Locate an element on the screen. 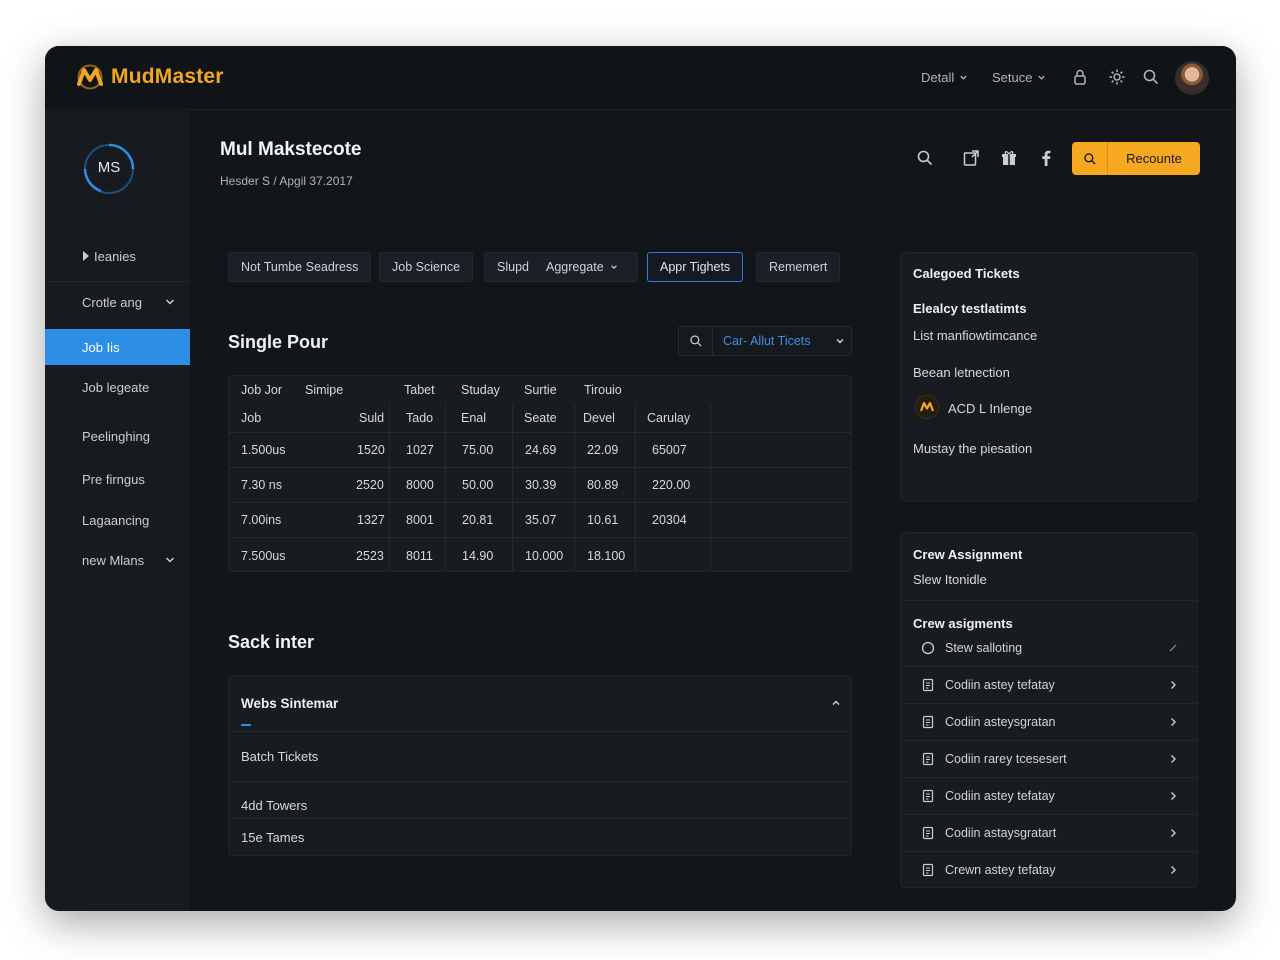 The height and width of the screenshot is (960, 1280). section-title-single-pour: Single Pour is located at coordinates (278, 342).